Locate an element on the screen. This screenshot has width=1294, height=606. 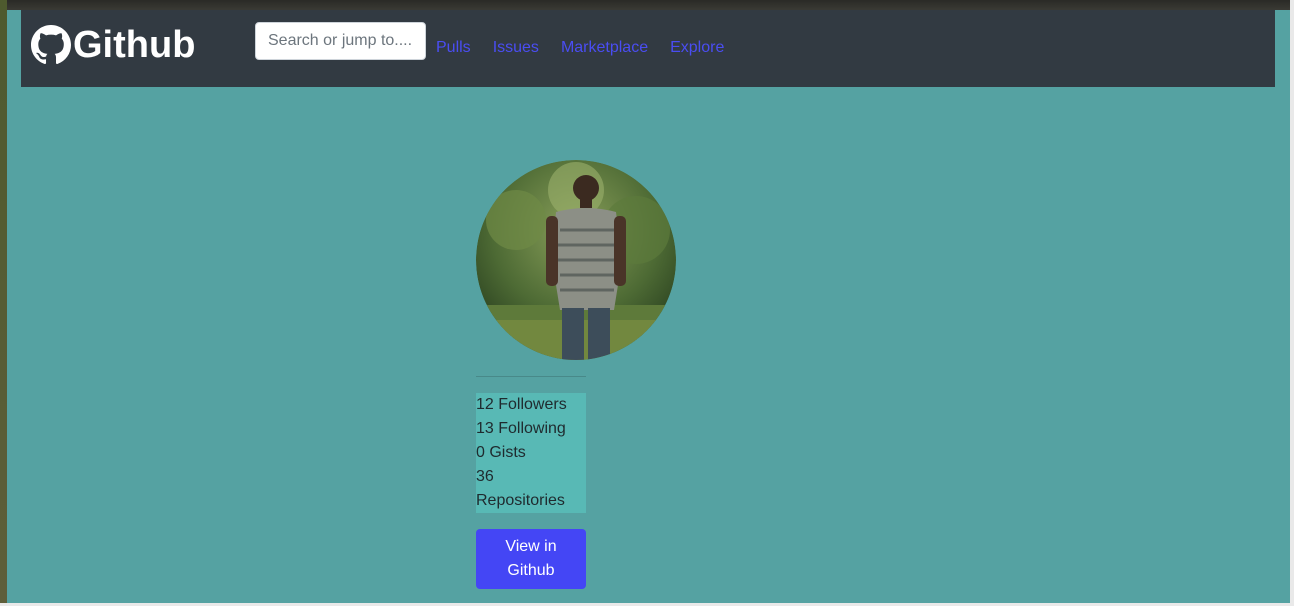
desktop-frame-left is located at coordinates (3, 303).